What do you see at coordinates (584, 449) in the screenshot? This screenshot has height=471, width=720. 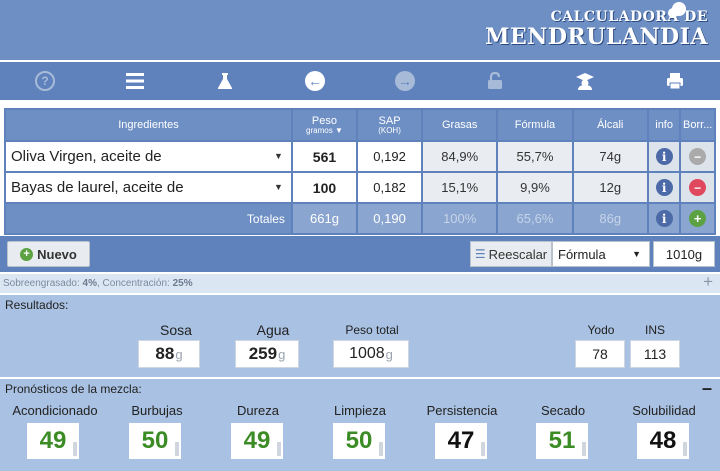 I see `drying-level-bar` at bounding box center [584, 449].